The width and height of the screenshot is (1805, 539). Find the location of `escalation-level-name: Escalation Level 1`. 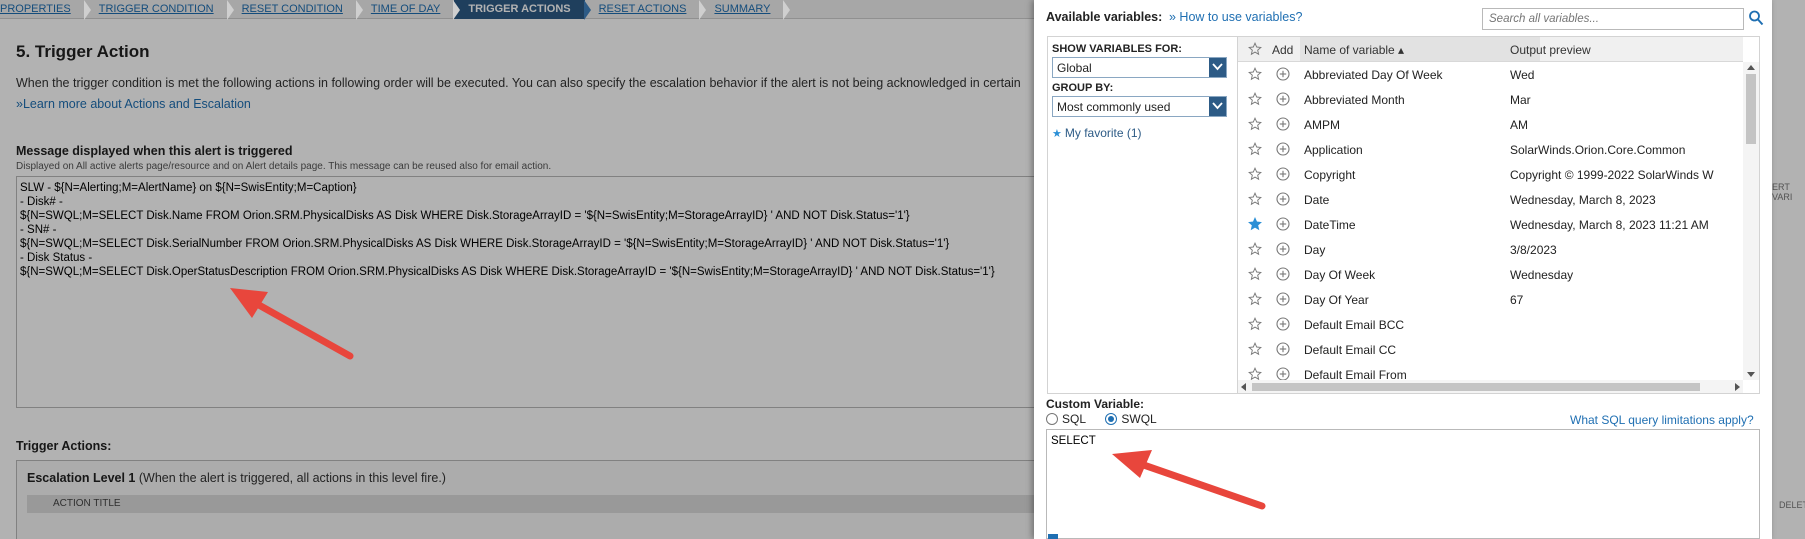

escalation-level-name: Escalation Level 1 is located at coordinates (81, 478).